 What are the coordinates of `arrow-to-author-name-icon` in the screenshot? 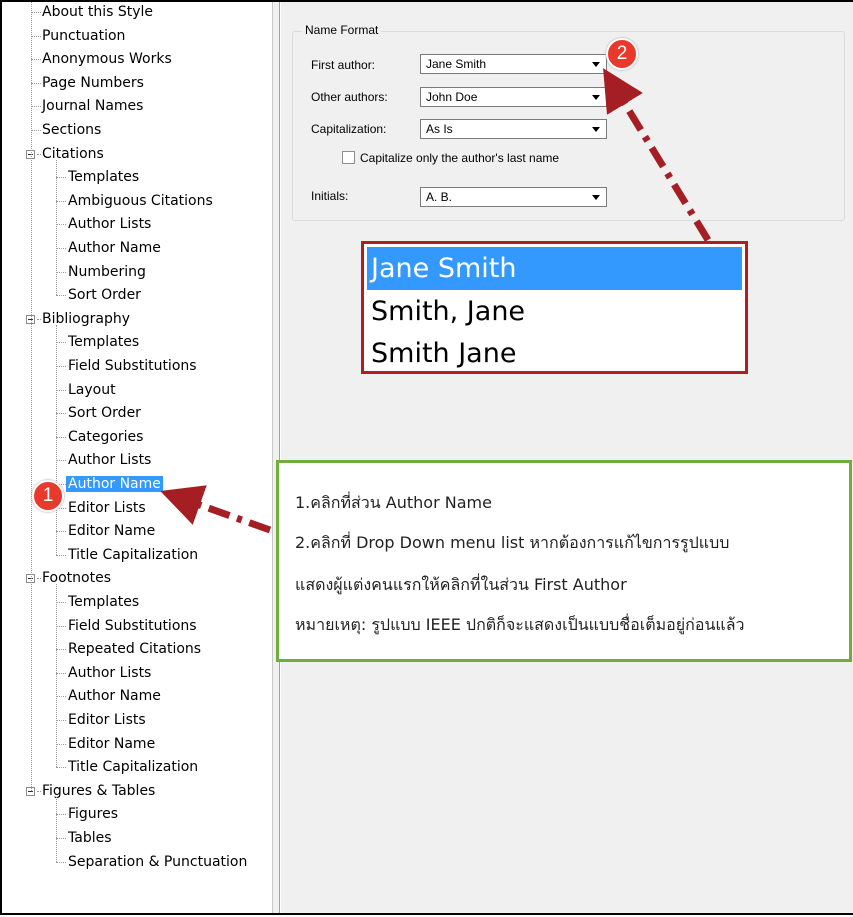 It's located at (216, 509).